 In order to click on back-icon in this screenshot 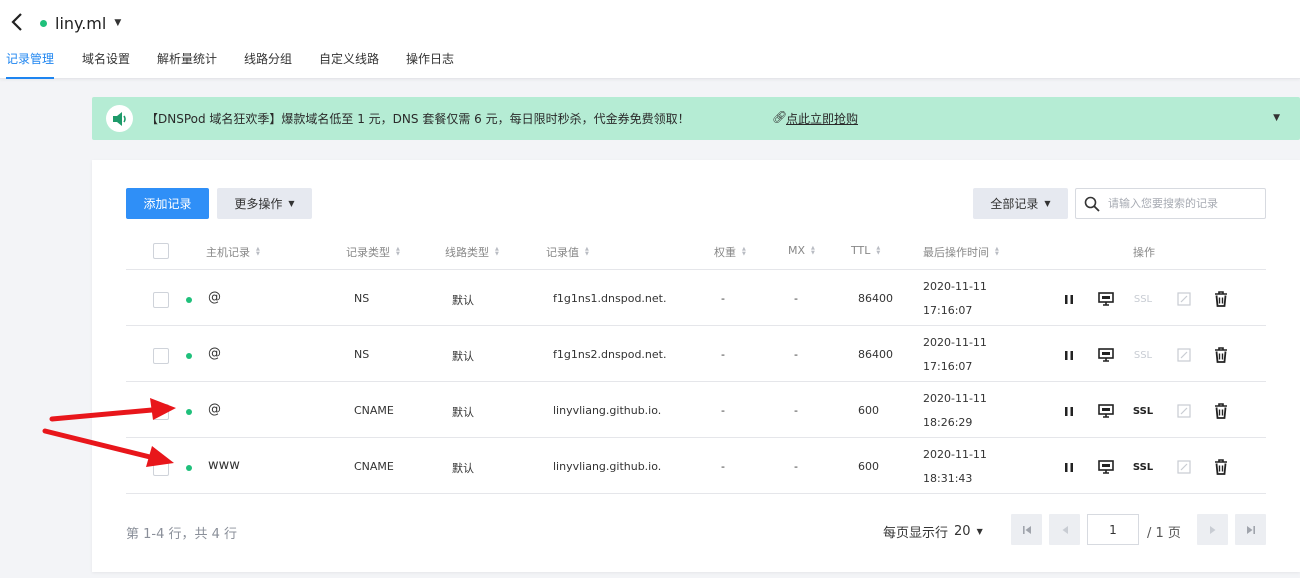, I will do `click(17, 22)`.